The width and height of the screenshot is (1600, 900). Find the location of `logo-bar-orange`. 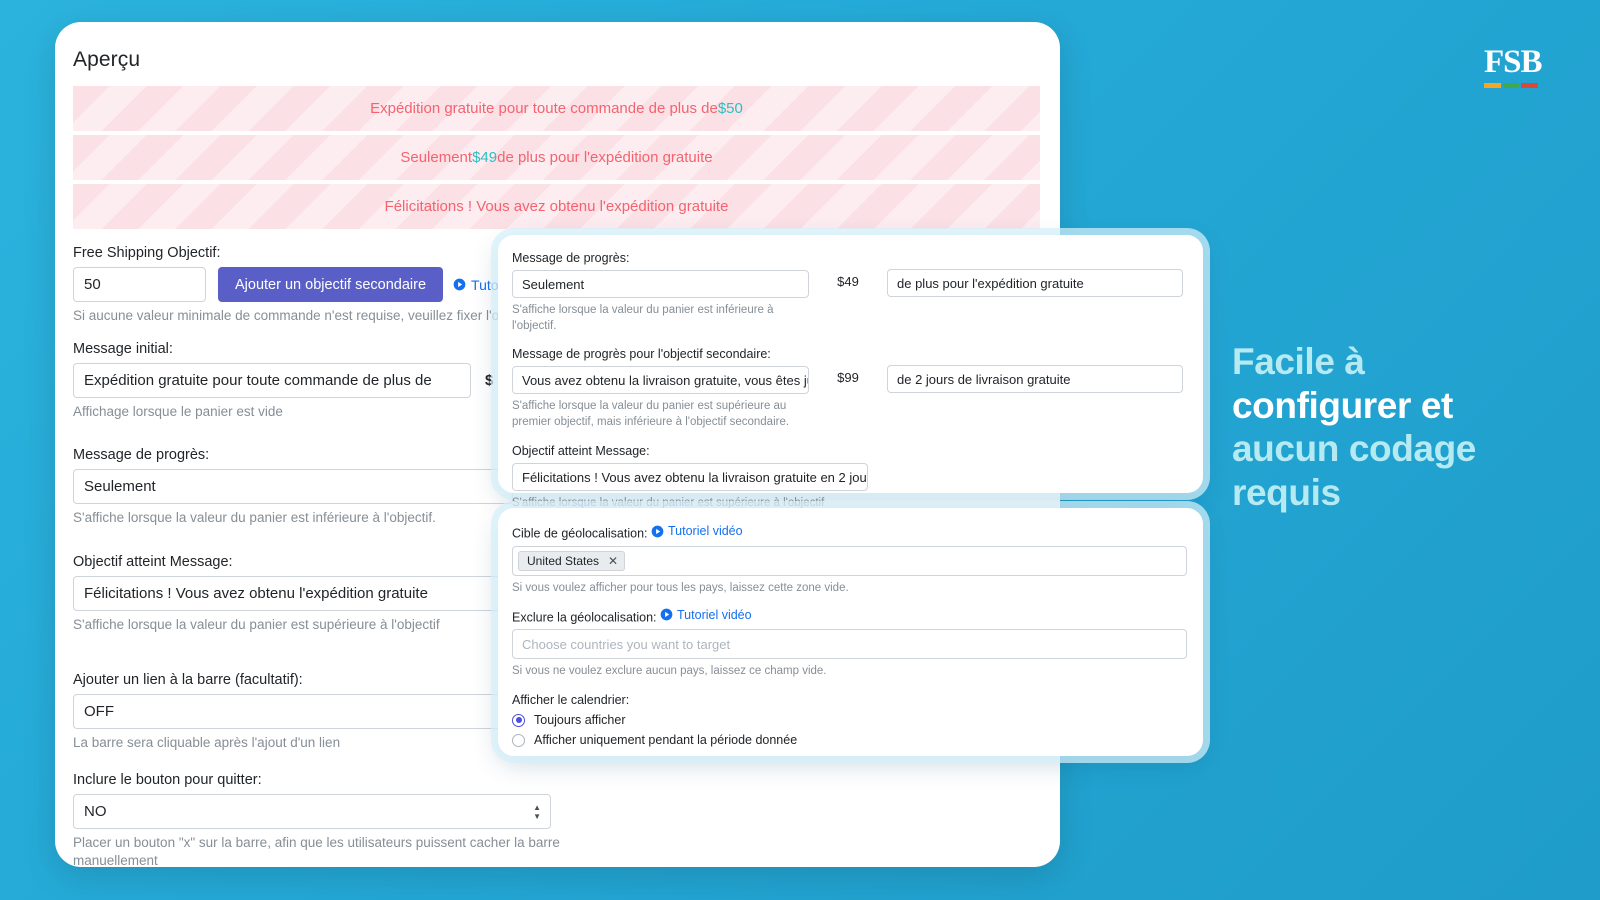

logo-bar-orange is located at coordinates (1492, 85).